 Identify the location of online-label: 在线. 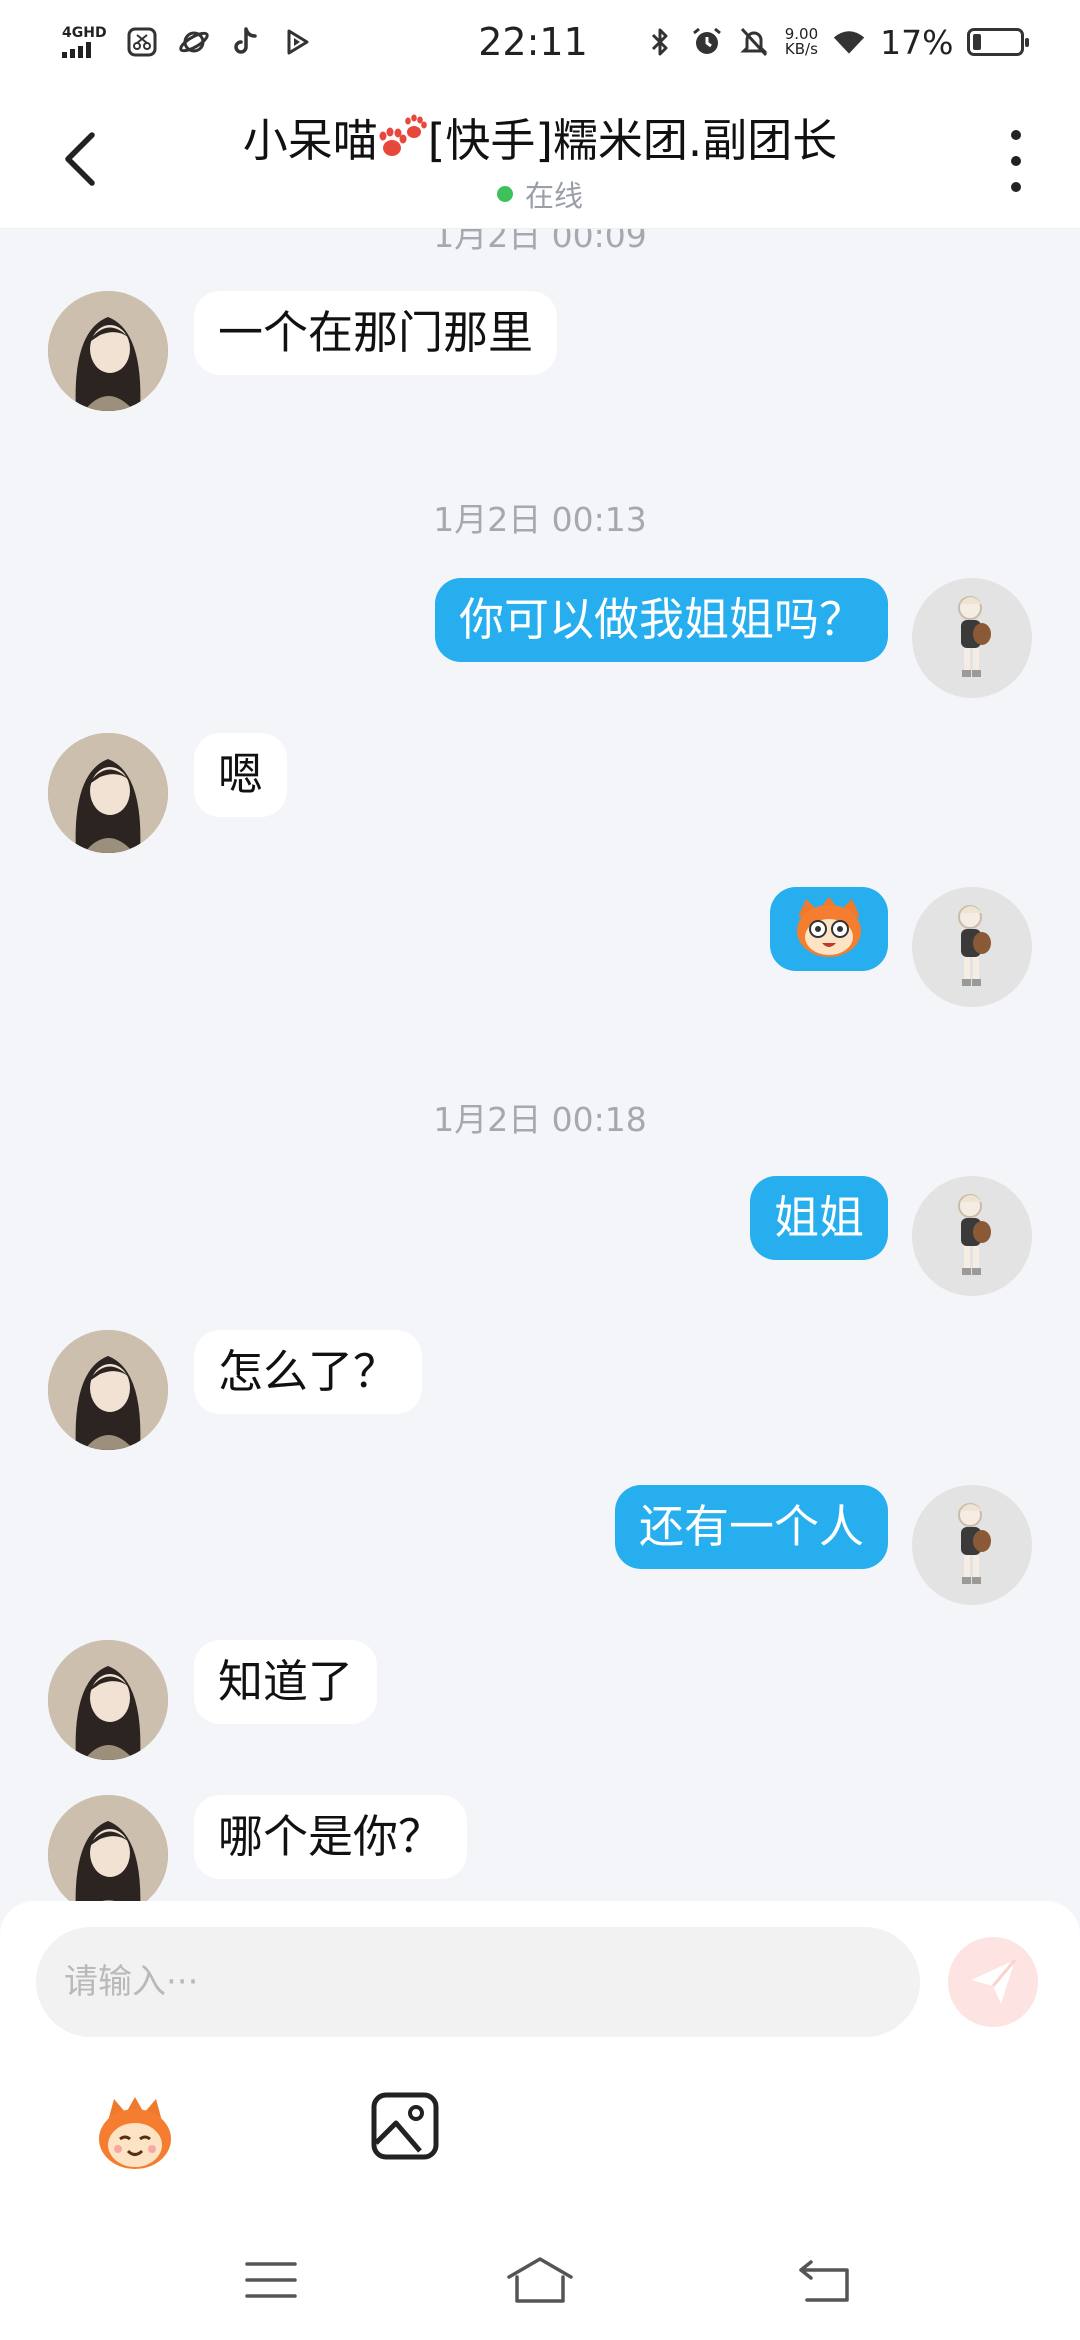
(553, 196).